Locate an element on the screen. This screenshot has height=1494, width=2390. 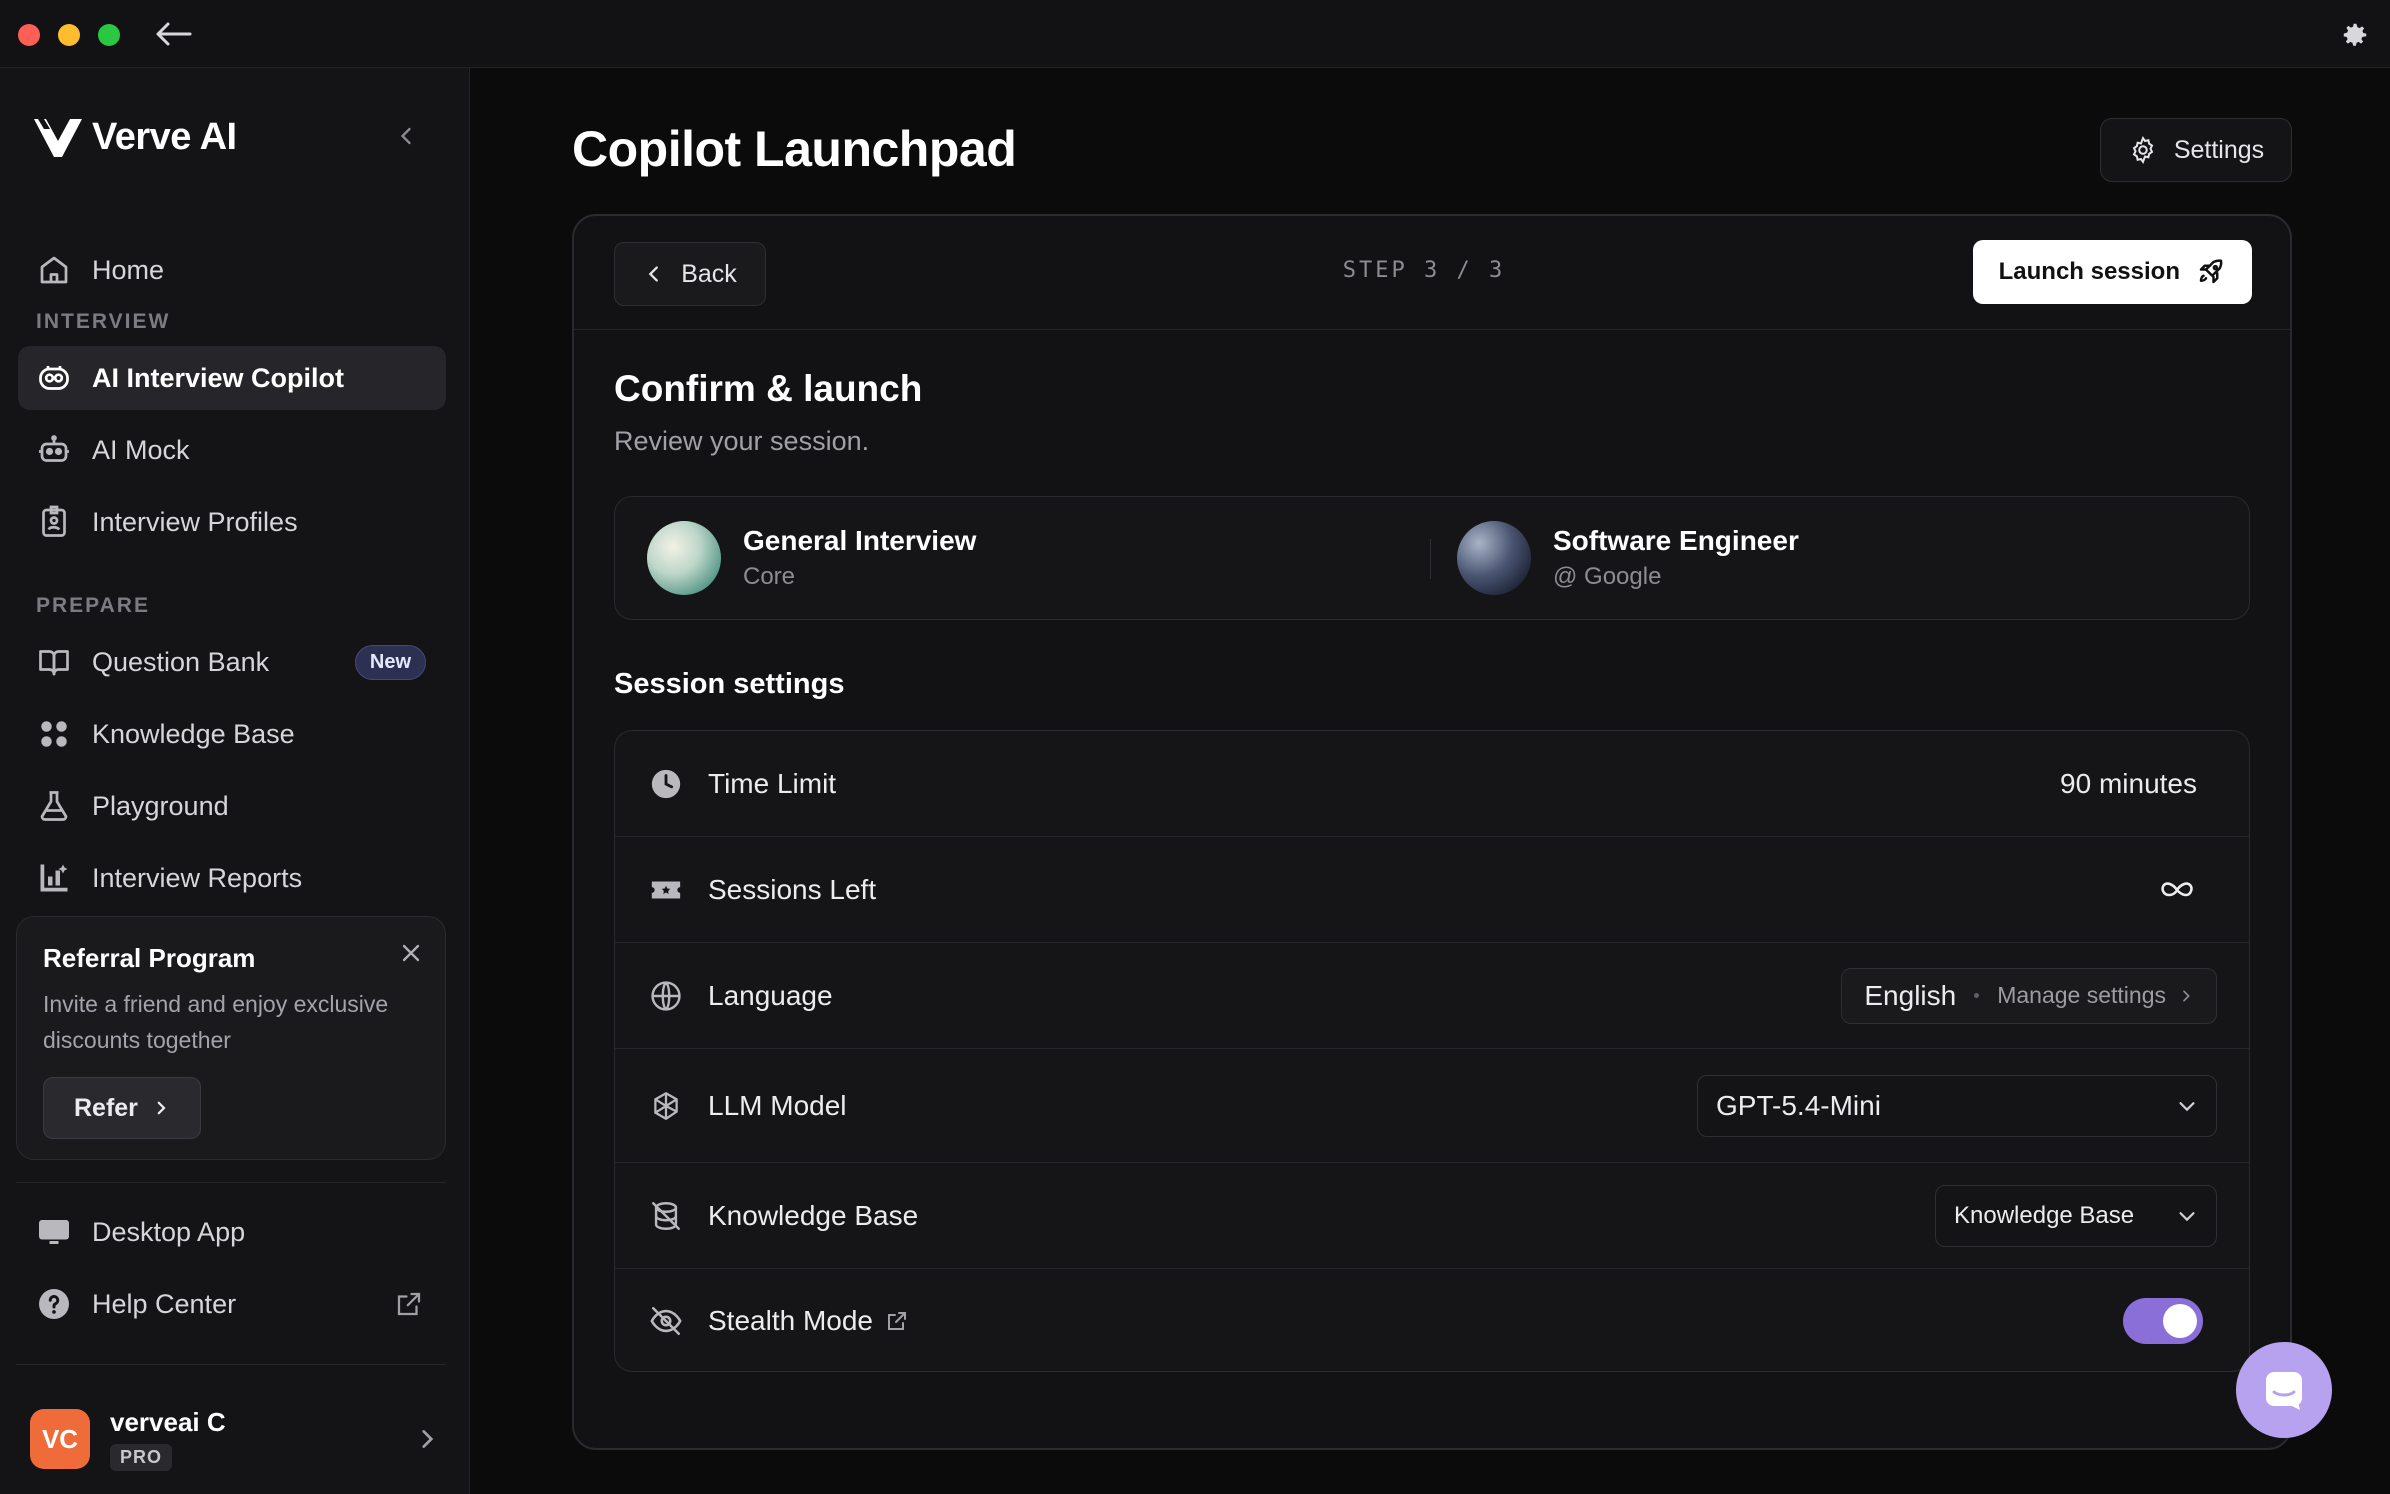
window-titlebar is located at coordinates (1195, 34).